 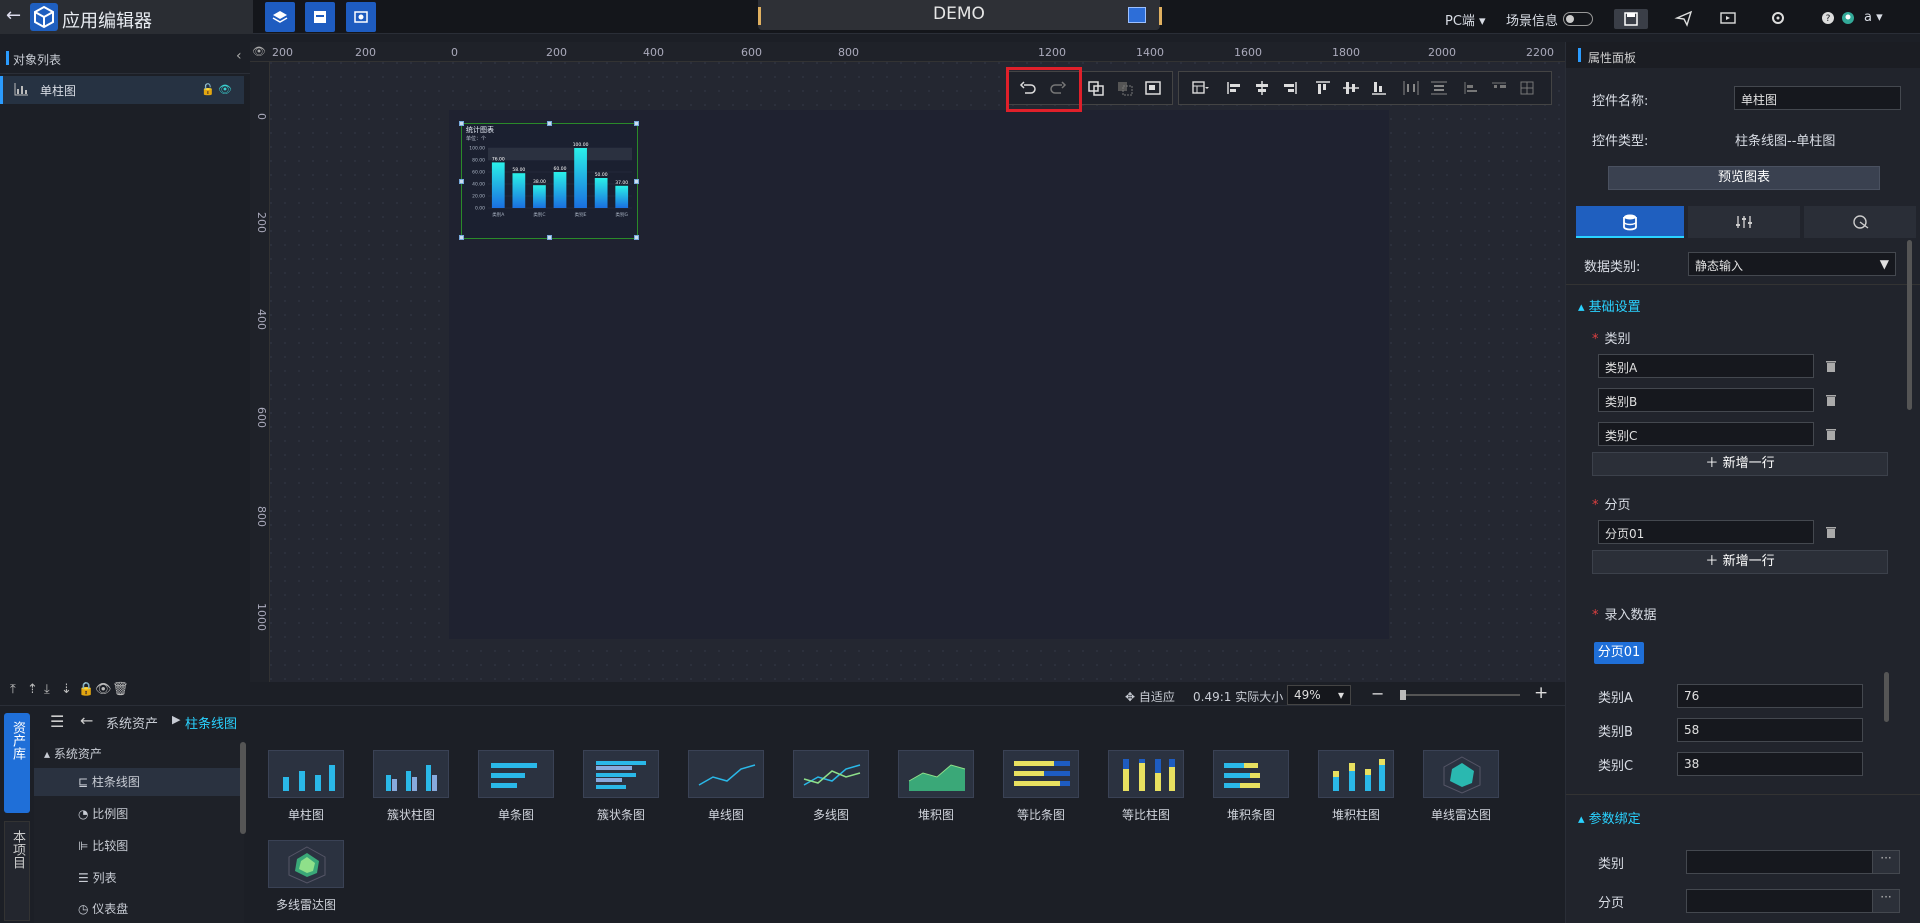 I want to click on storage-icon, so click(x=320, y=17).